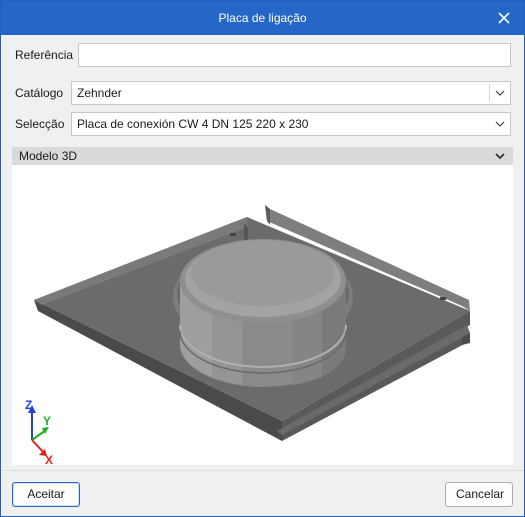 This screenshot has width=525, height=517. What do you see at coordinates (46, 494) in the screenshot?
I see `accept-button: Aceitar` at bounding box center [46, 494].